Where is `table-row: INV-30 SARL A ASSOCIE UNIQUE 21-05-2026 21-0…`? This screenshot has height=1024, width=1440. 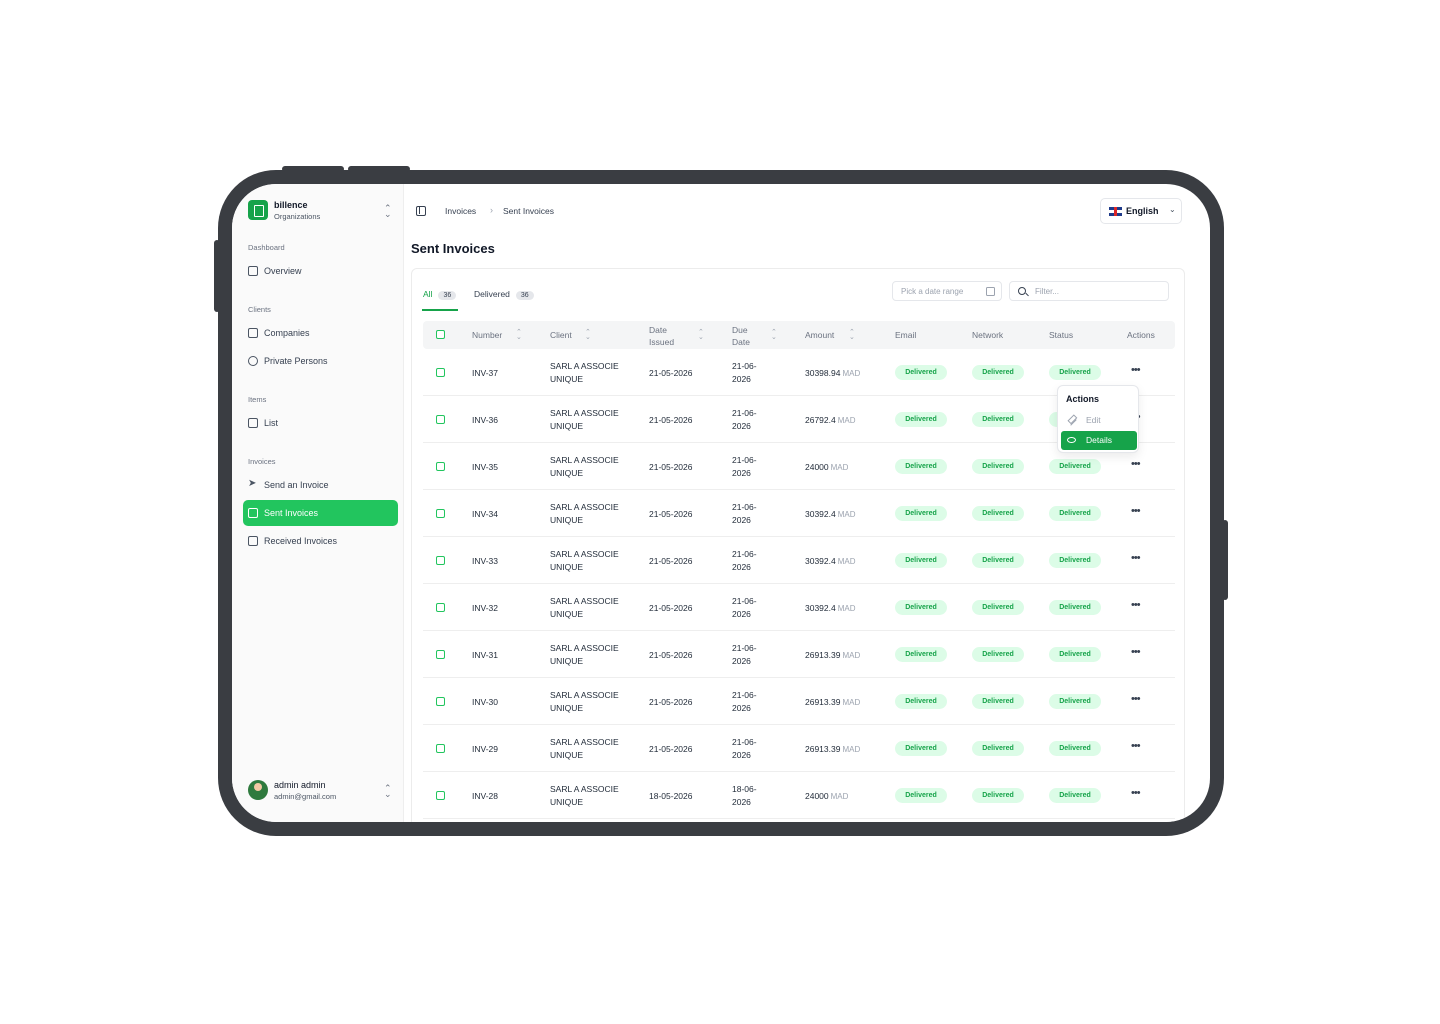
table-row: INV-30 SARL A ASSOCIE UNIQUE 21-05-2026 21-0… is located at coordinates (799, 701).